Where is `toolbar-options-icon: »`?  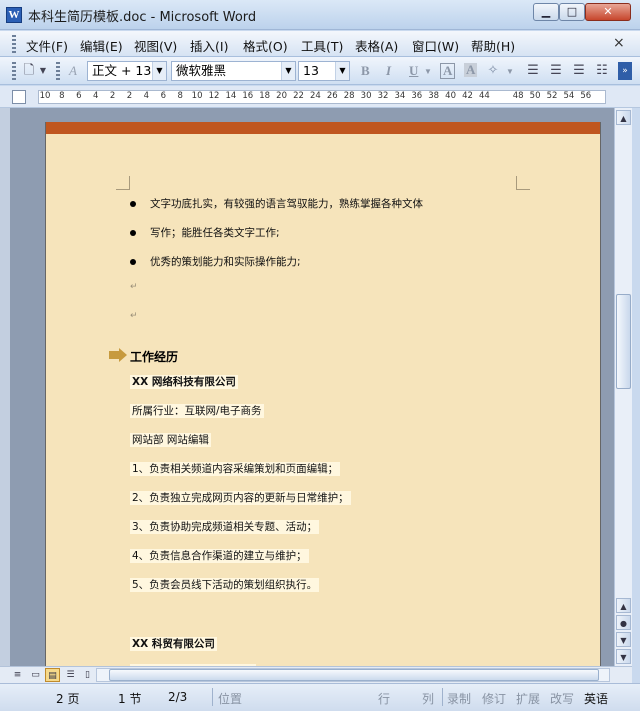
toolbar-options-icon: » is located at coordinates (625, 71).